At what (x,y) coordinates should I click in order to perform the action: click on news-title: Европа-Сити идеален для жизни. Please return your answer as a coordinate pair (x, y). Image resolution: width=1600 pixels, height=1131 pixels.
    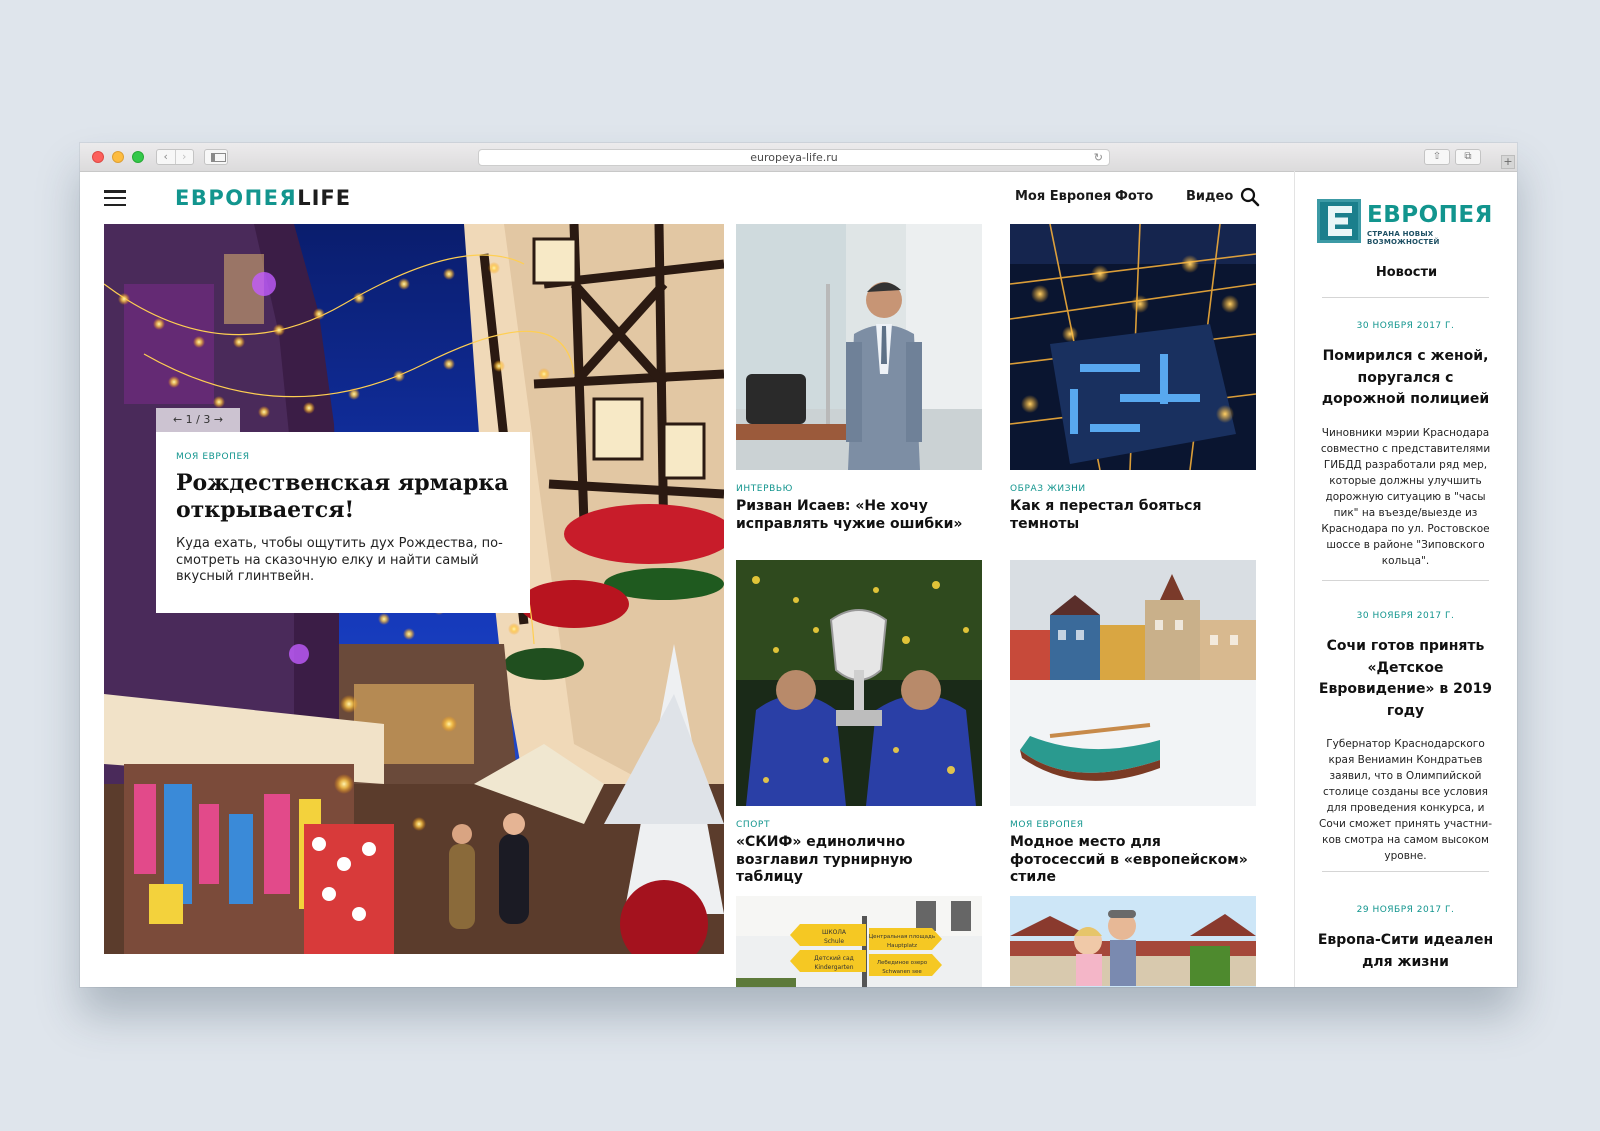
    Looking at the image, I should click on (1405, 951).